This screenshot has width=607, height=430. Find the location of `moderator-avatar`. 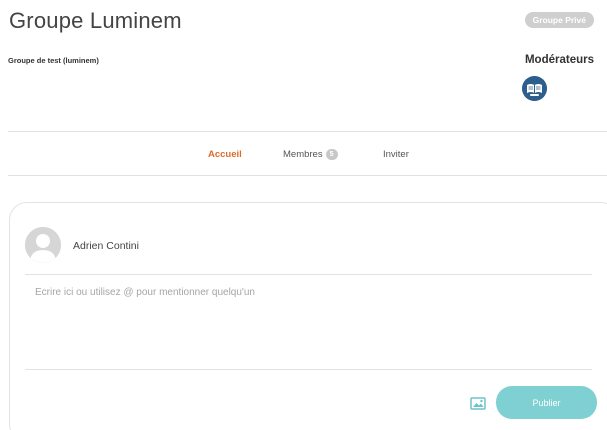

moderator-avatar is located at coordinates (534, 88).